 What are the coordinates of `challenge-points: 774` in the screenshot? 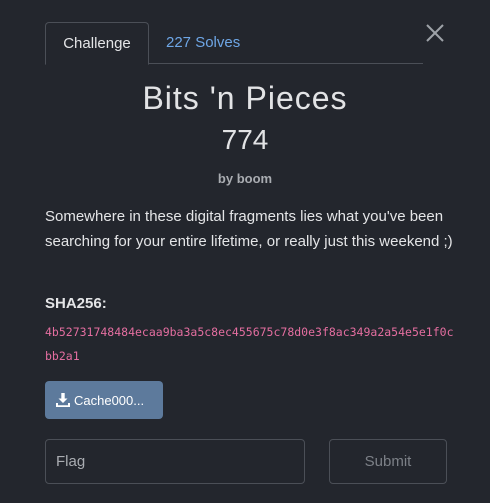 It's located at (245, 139).